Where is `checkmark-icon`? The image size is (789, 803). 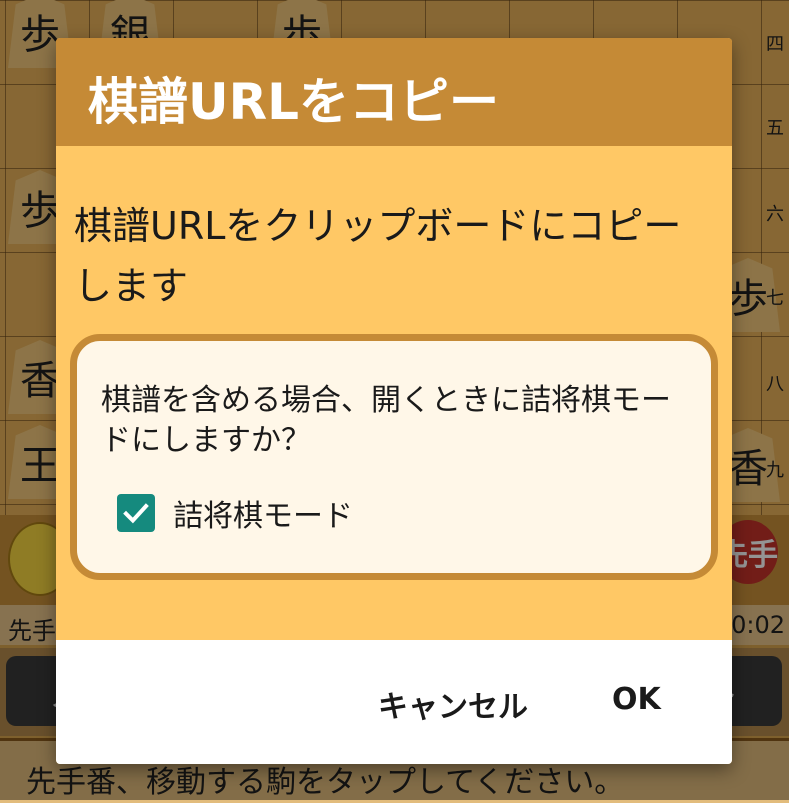 checkmark-icon is located at coordinates (136, 513).